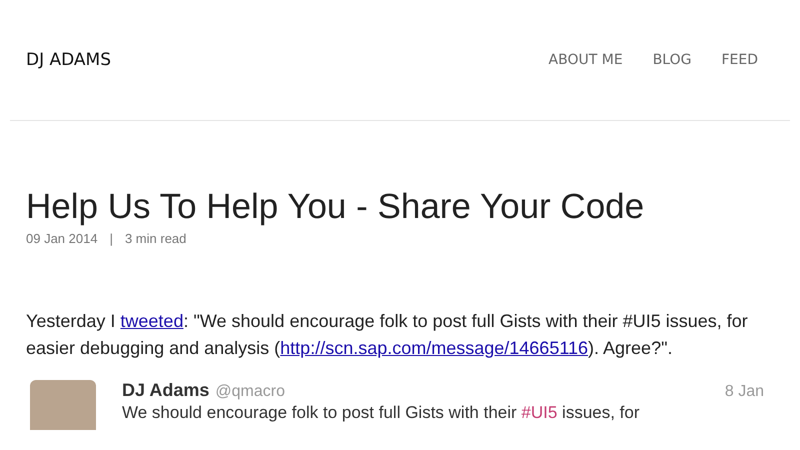 The width and height of the screenshot is (800, 450). I want to click on nav-link: BLOG, so click(672, 60).